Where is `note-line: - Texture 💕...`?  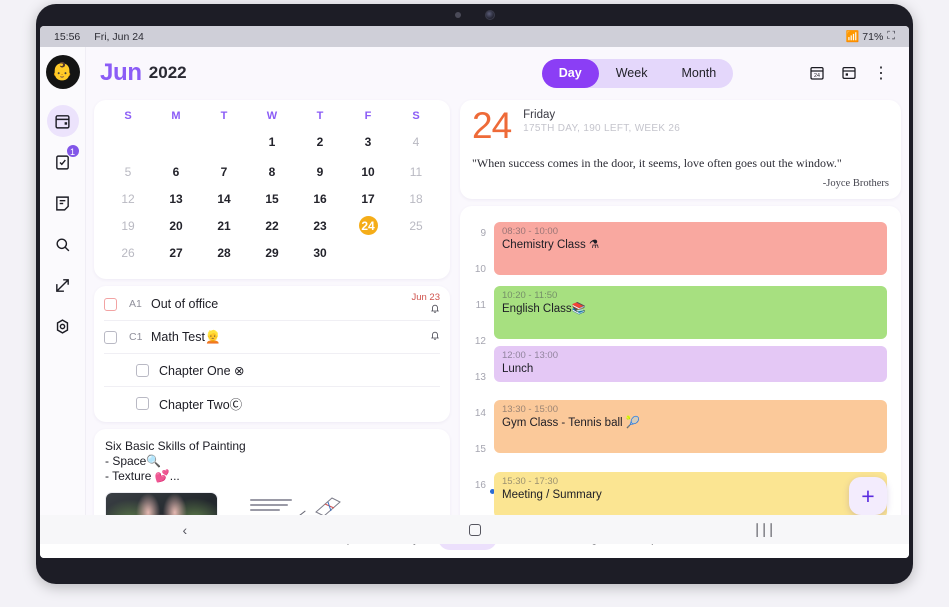
note-line: - Texture 💕... is located at coordinates (142, 476).